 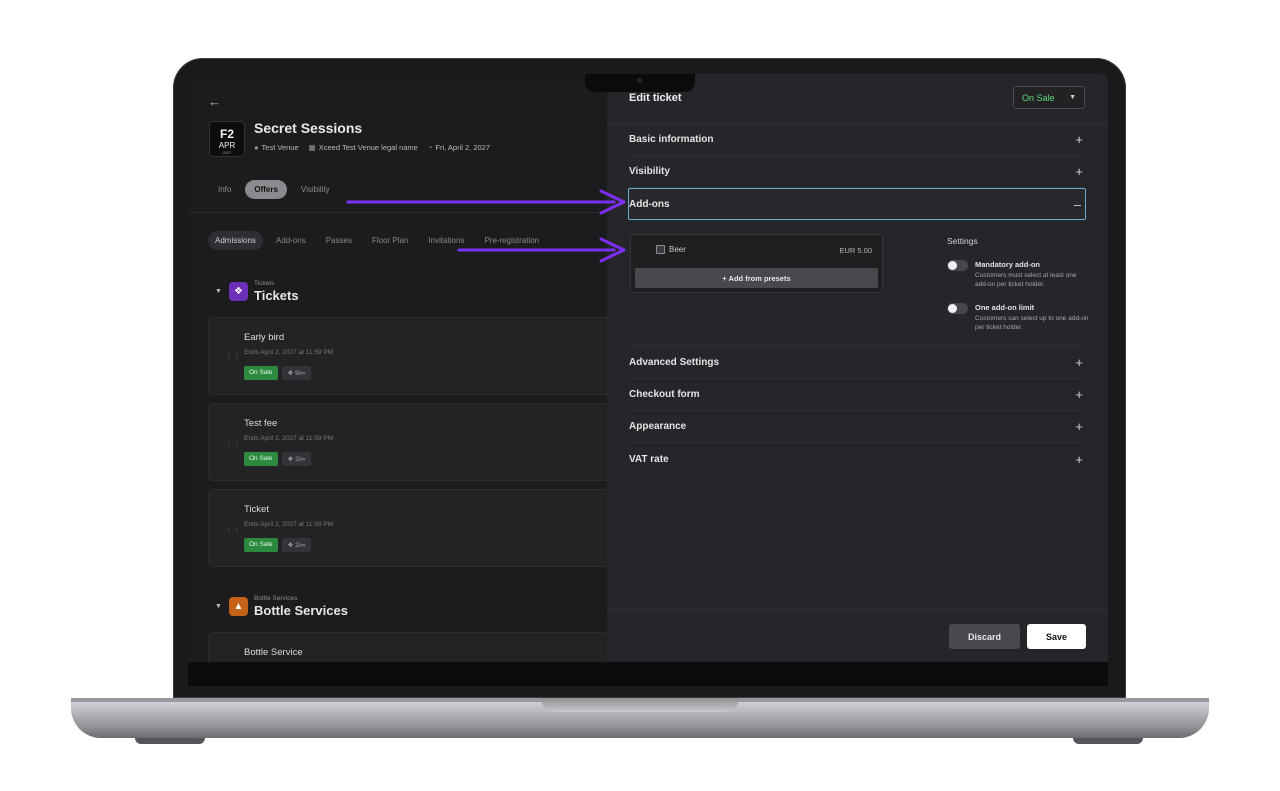 I want to click on ticket-name: Ticket, so click(x=256, y=509).